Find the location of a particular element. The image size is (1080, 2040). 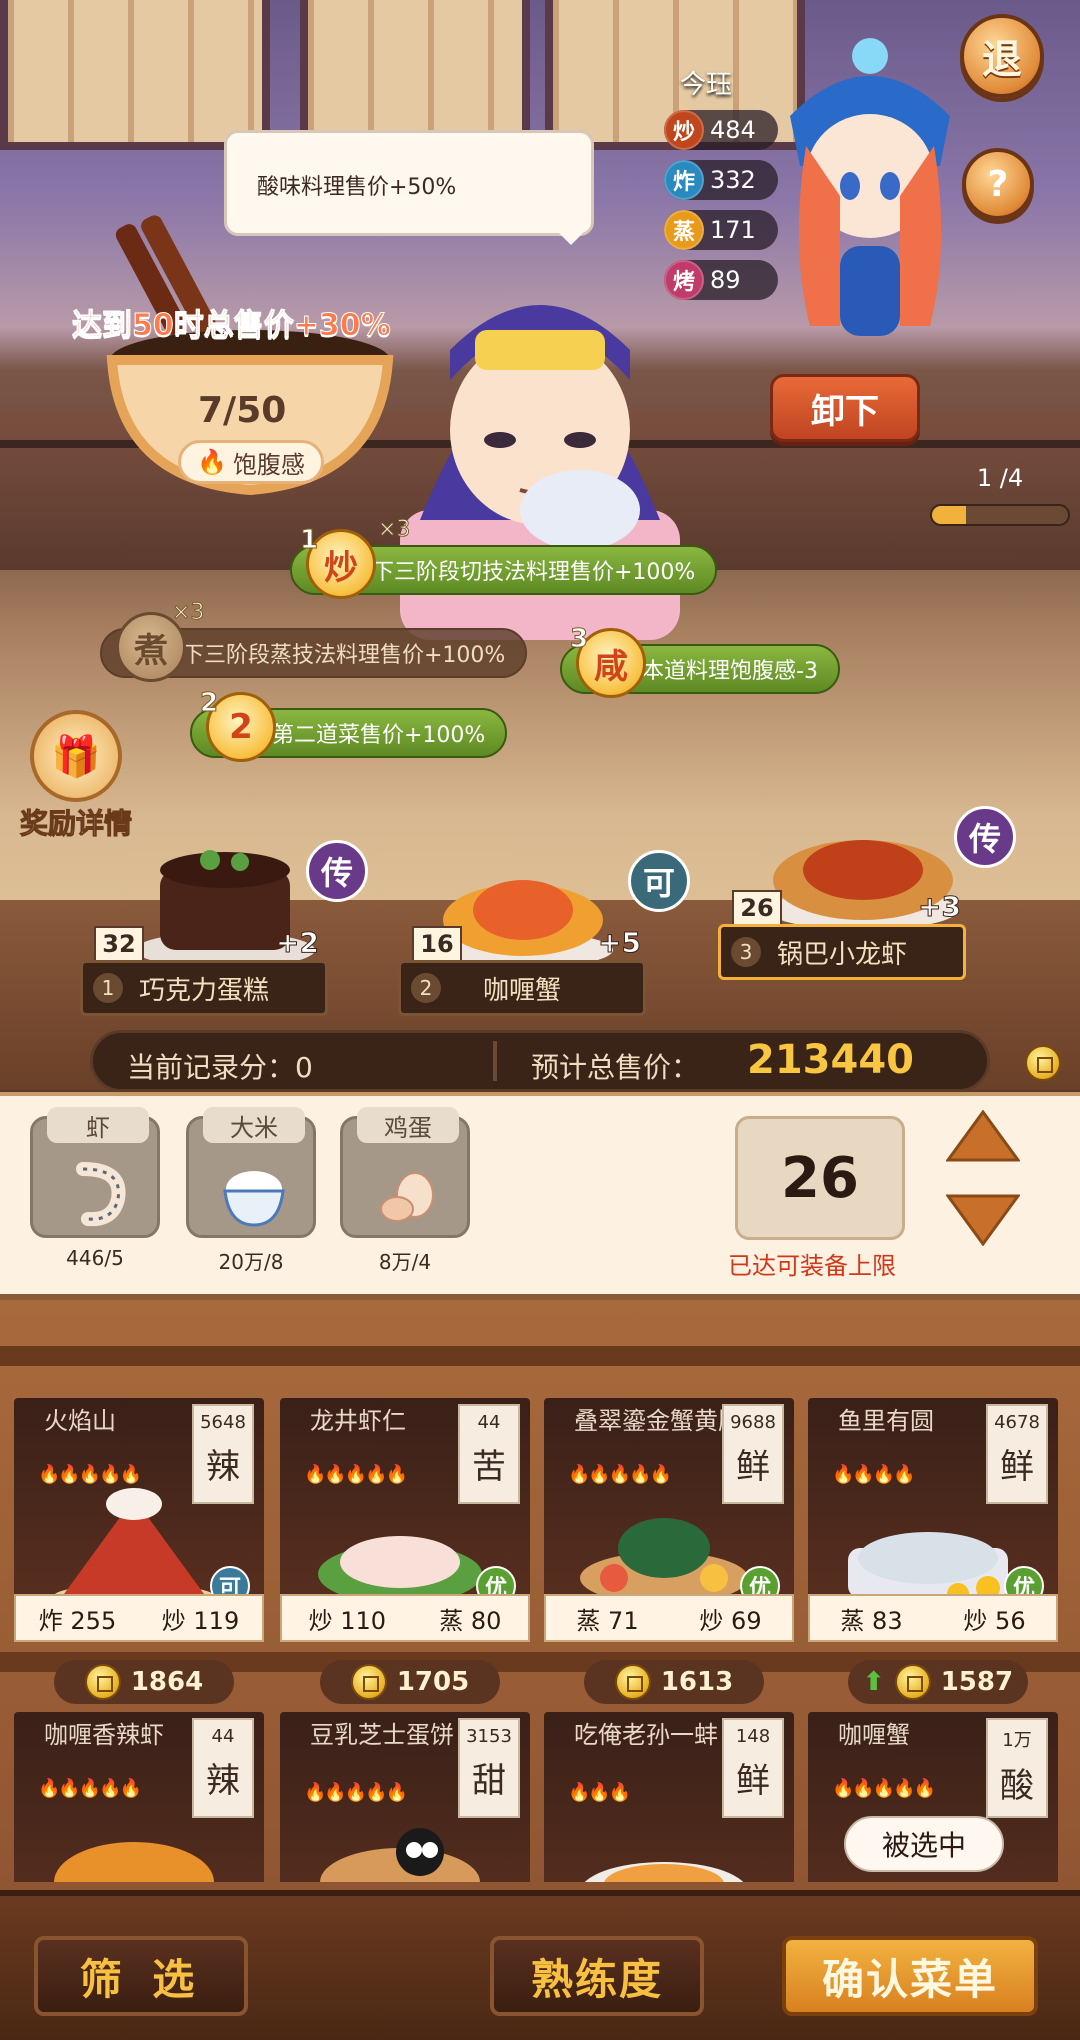

selected-indicator: 被选中 is located at coordinates (924, 1844).